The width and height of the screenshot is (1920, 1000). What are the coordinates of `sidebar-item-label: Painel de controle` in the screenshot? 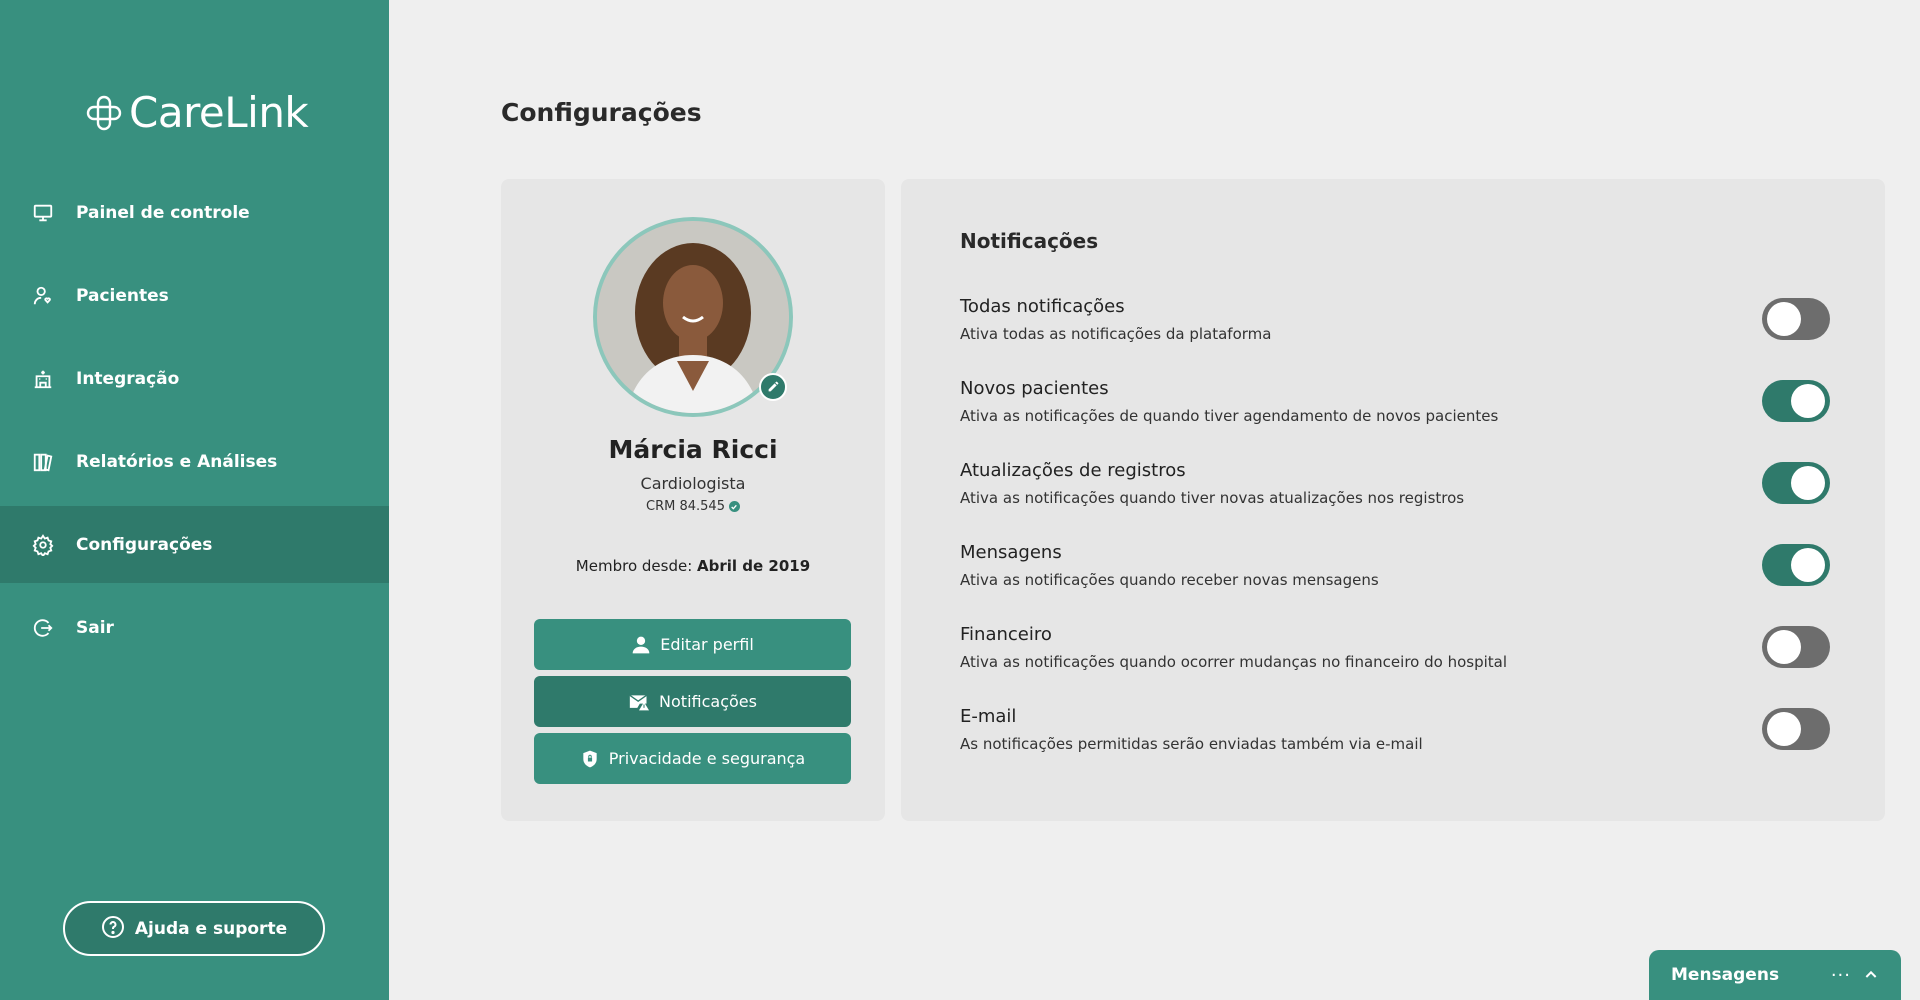 It's located at (163, 212).